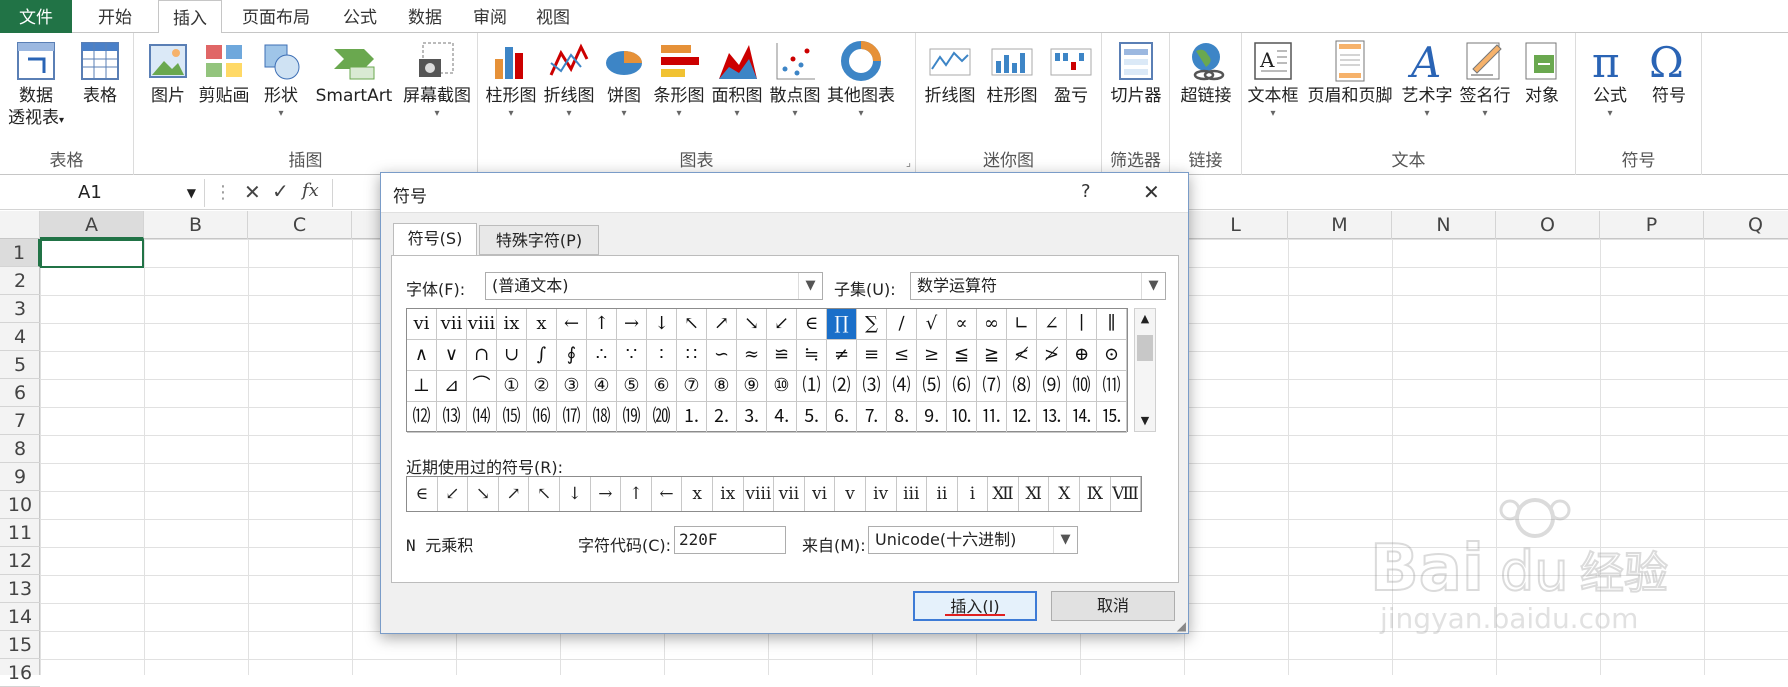 The image size is (1788, 687). Describe the element at coordinates (190, 17) in the screenshot. I see `tab-insert: 插入` at that location.